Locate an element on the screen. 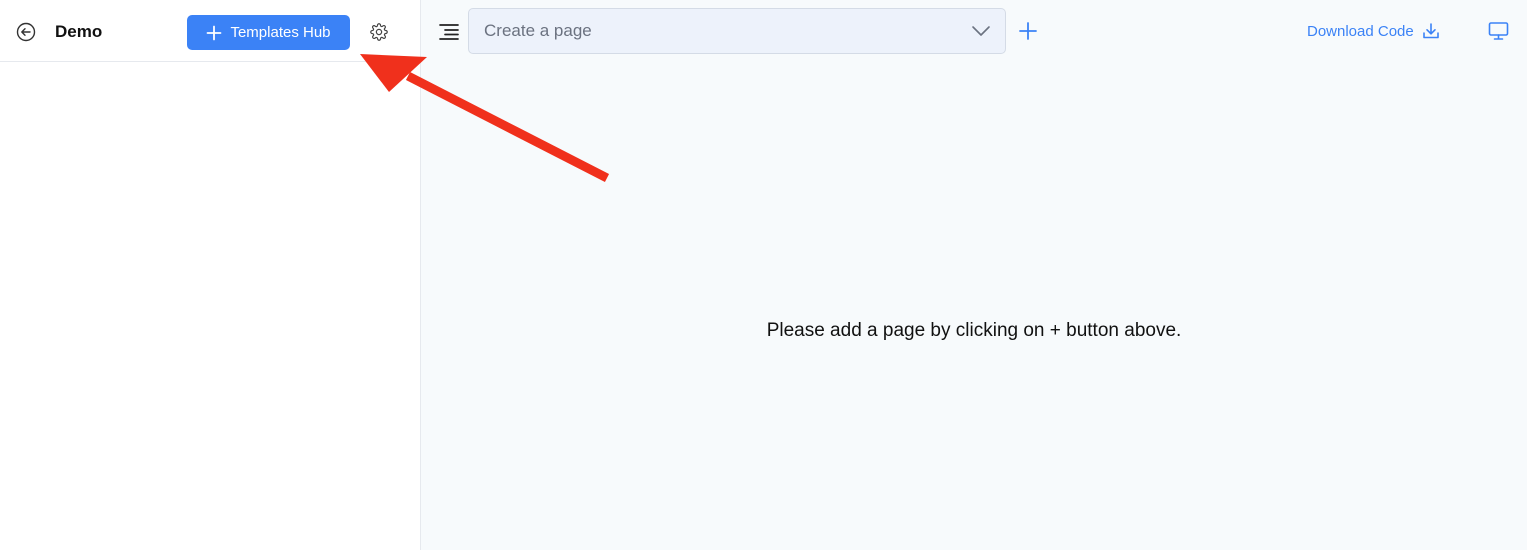 The image size is (1527, 550). templates-hub-button: Templates Hub is located at coordinates (268, 32).